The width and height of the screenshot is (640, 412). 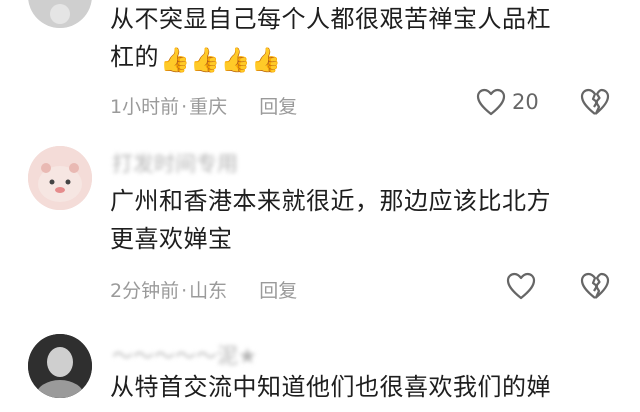 What do you see at coordinates (171, 239) in the screenshot?
I see `comment-text-line: 更喜欢婵宝` at bounding box center [171, 239].